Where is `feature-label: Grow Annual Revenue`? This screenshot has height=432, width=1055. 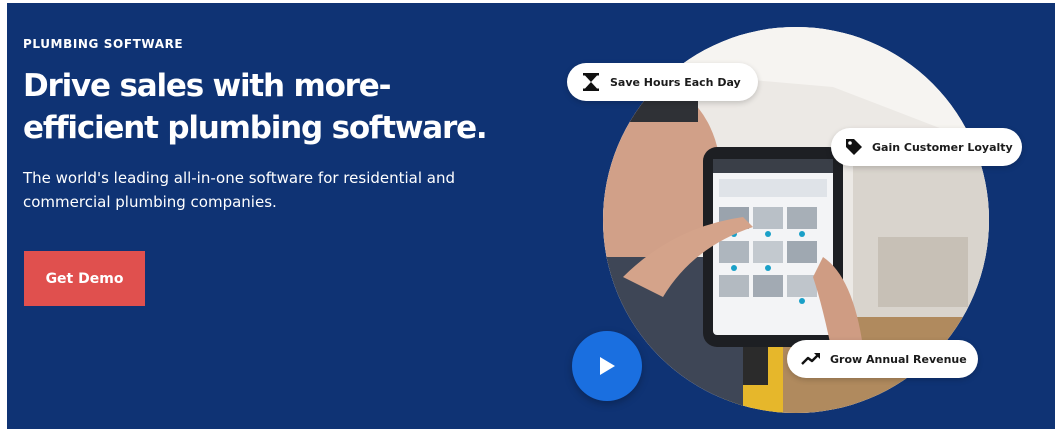 feature-label: Grow Annual Revenue is located at coordinates (898, 359).